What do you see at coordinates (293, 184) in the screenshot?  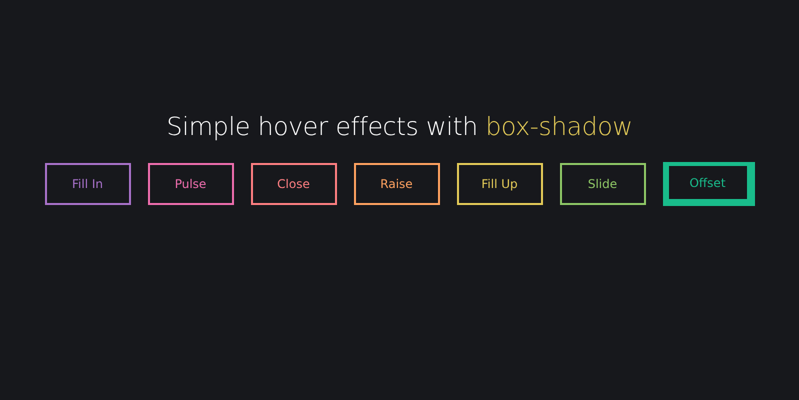 I see `effect-button: Close` at bounding box center [293, 184].